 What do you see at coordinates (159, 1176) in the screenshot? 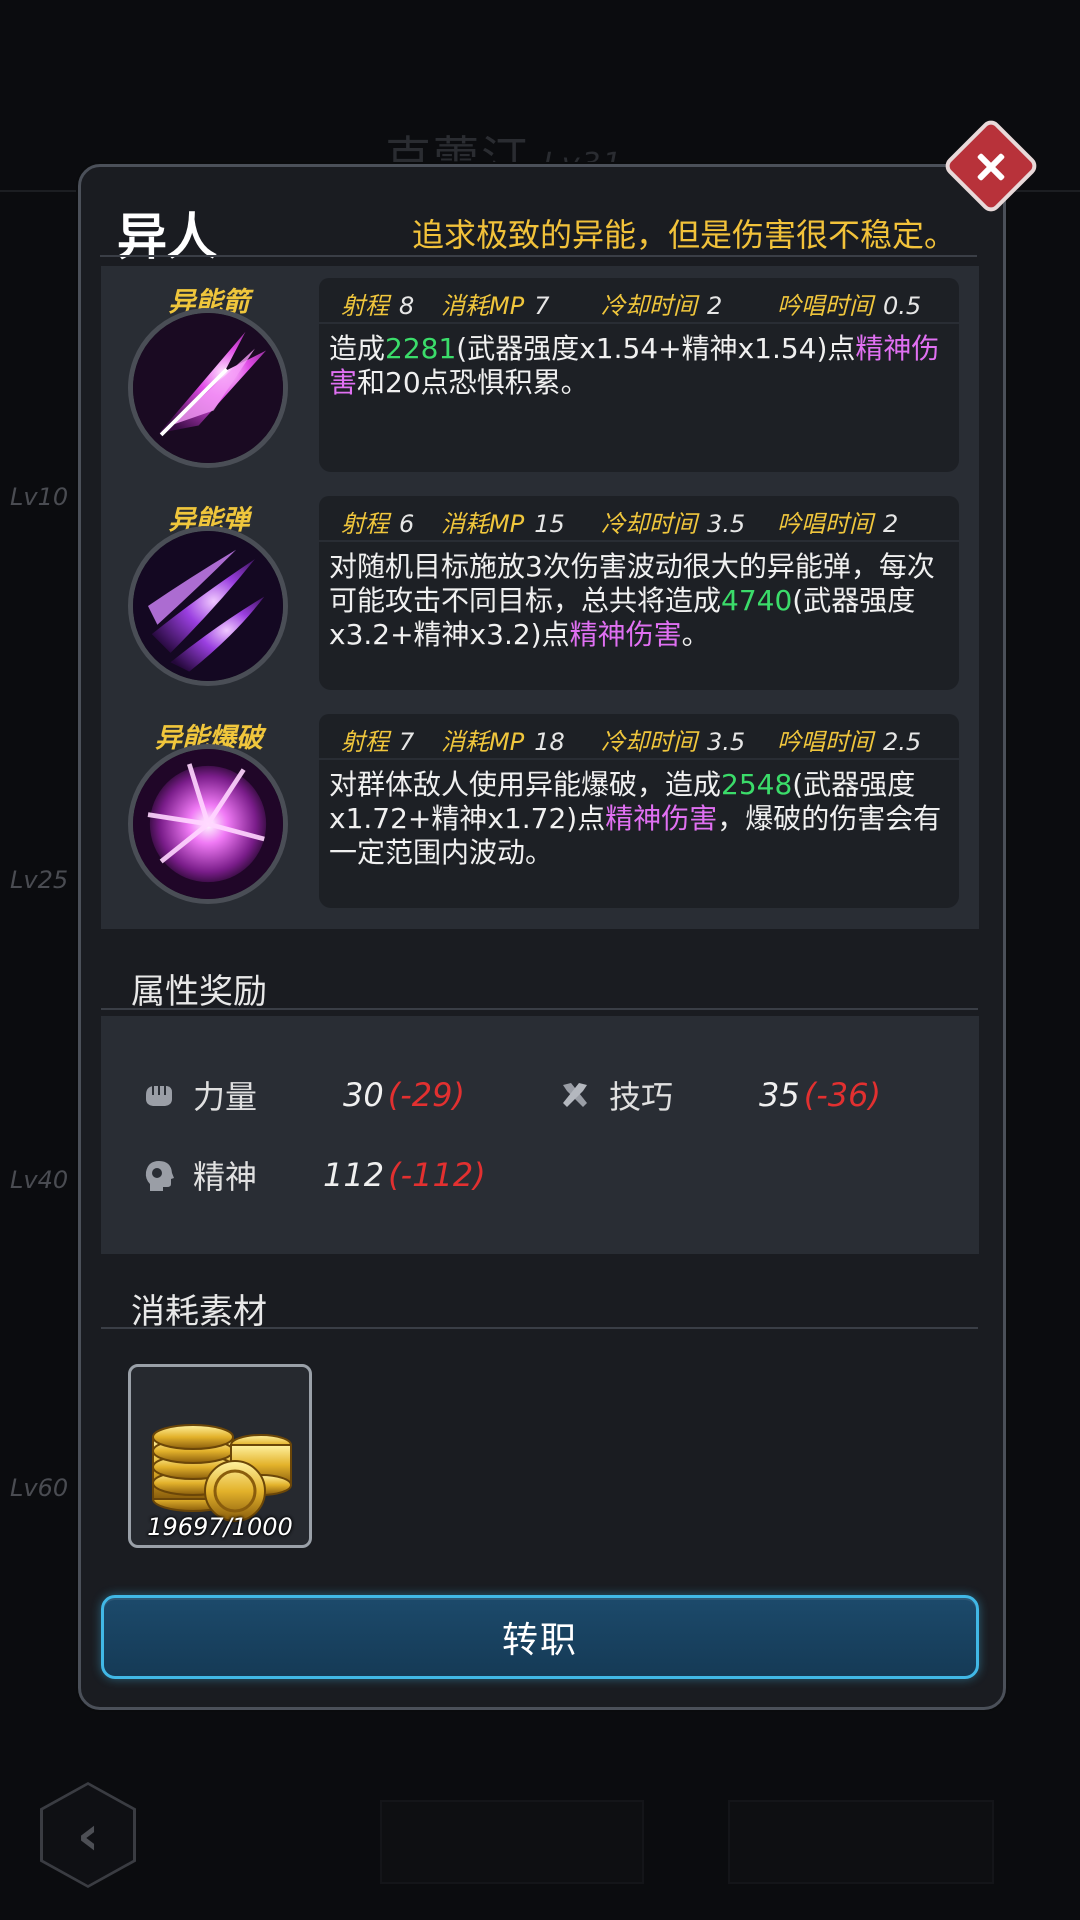
I see `head-icon` at bounding box center [159, 1176].